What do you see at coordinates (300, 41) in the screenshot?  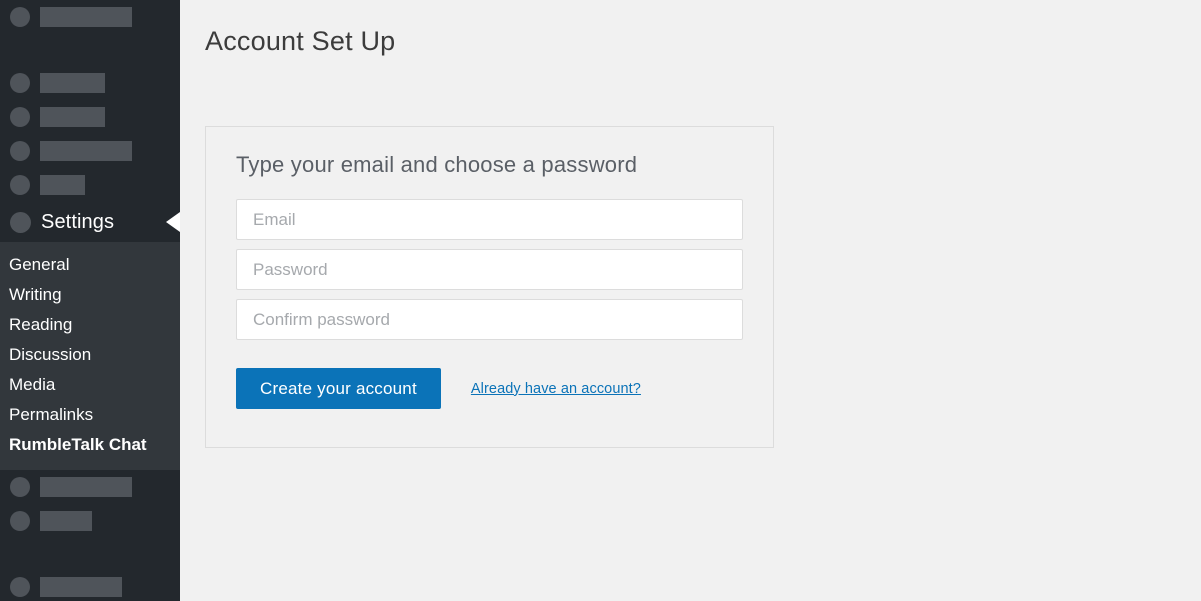 I see `page-title: Account Set Up` at bounding box center [300, 41].